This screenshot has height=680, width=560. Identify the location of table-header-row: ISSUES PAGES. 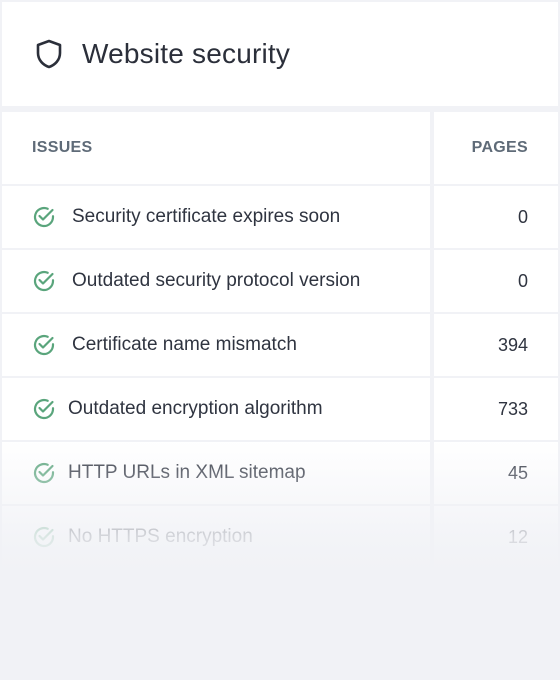
(280, 149).